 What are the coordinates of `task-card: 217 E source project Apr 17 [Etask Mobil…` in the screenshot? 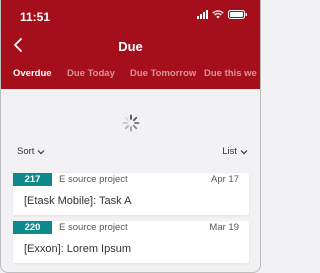 It's located at (131, 194).